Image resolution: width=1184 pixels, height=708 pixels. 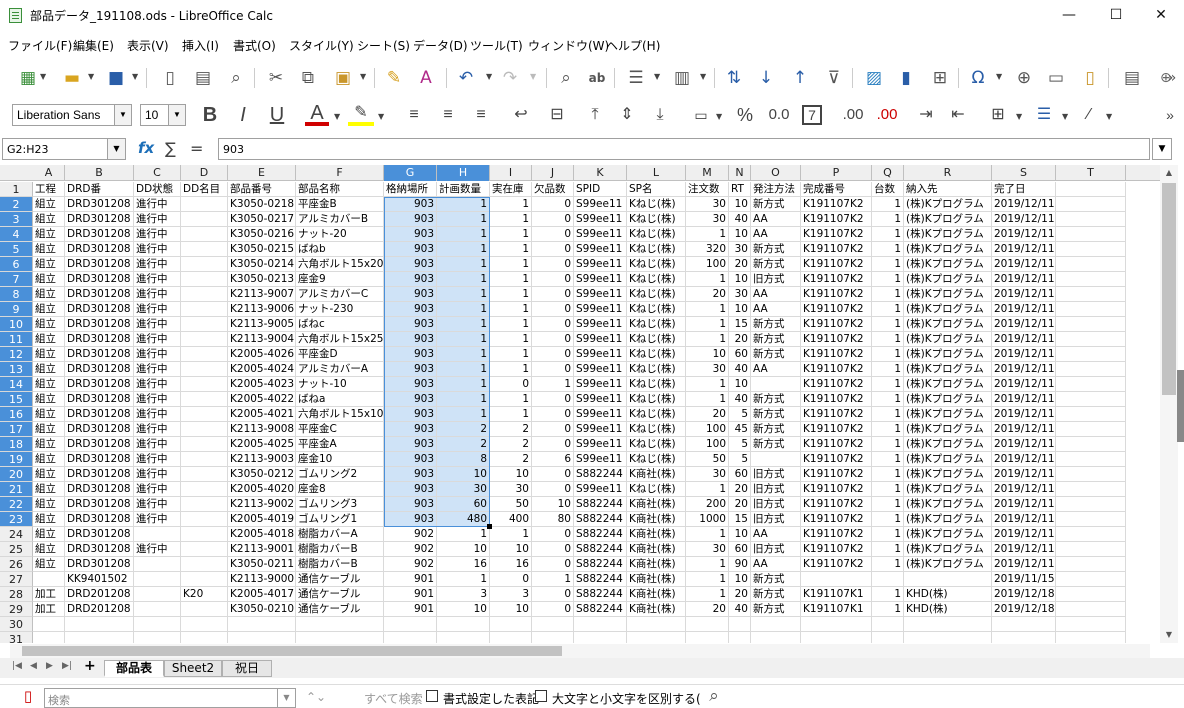 What do you see at coordinates (340, 369) in the screenshot?
I see `table-cell: アルミカバーA` at bounding box center [340, 369].